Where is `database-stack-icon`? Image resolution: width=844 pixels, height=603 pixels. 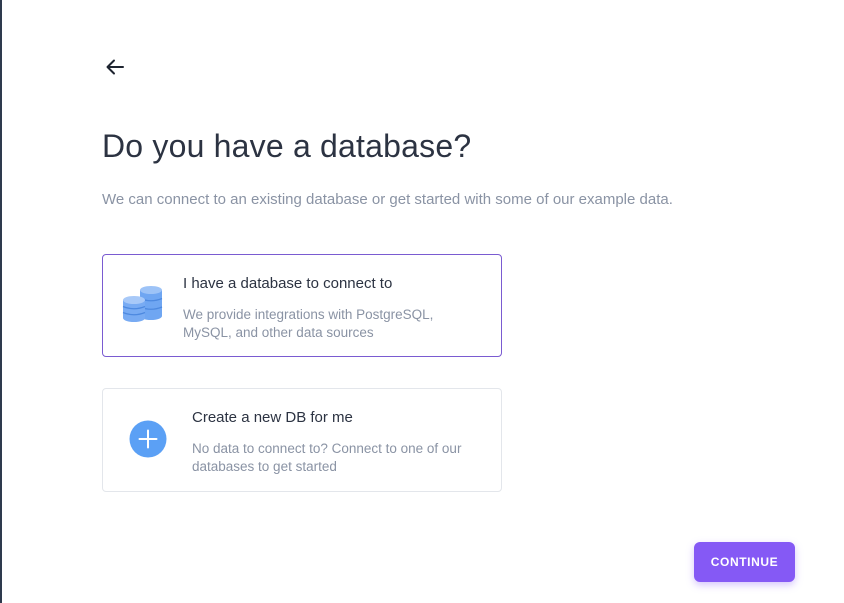 database-stack-icon is located at coordinates (144, 306).